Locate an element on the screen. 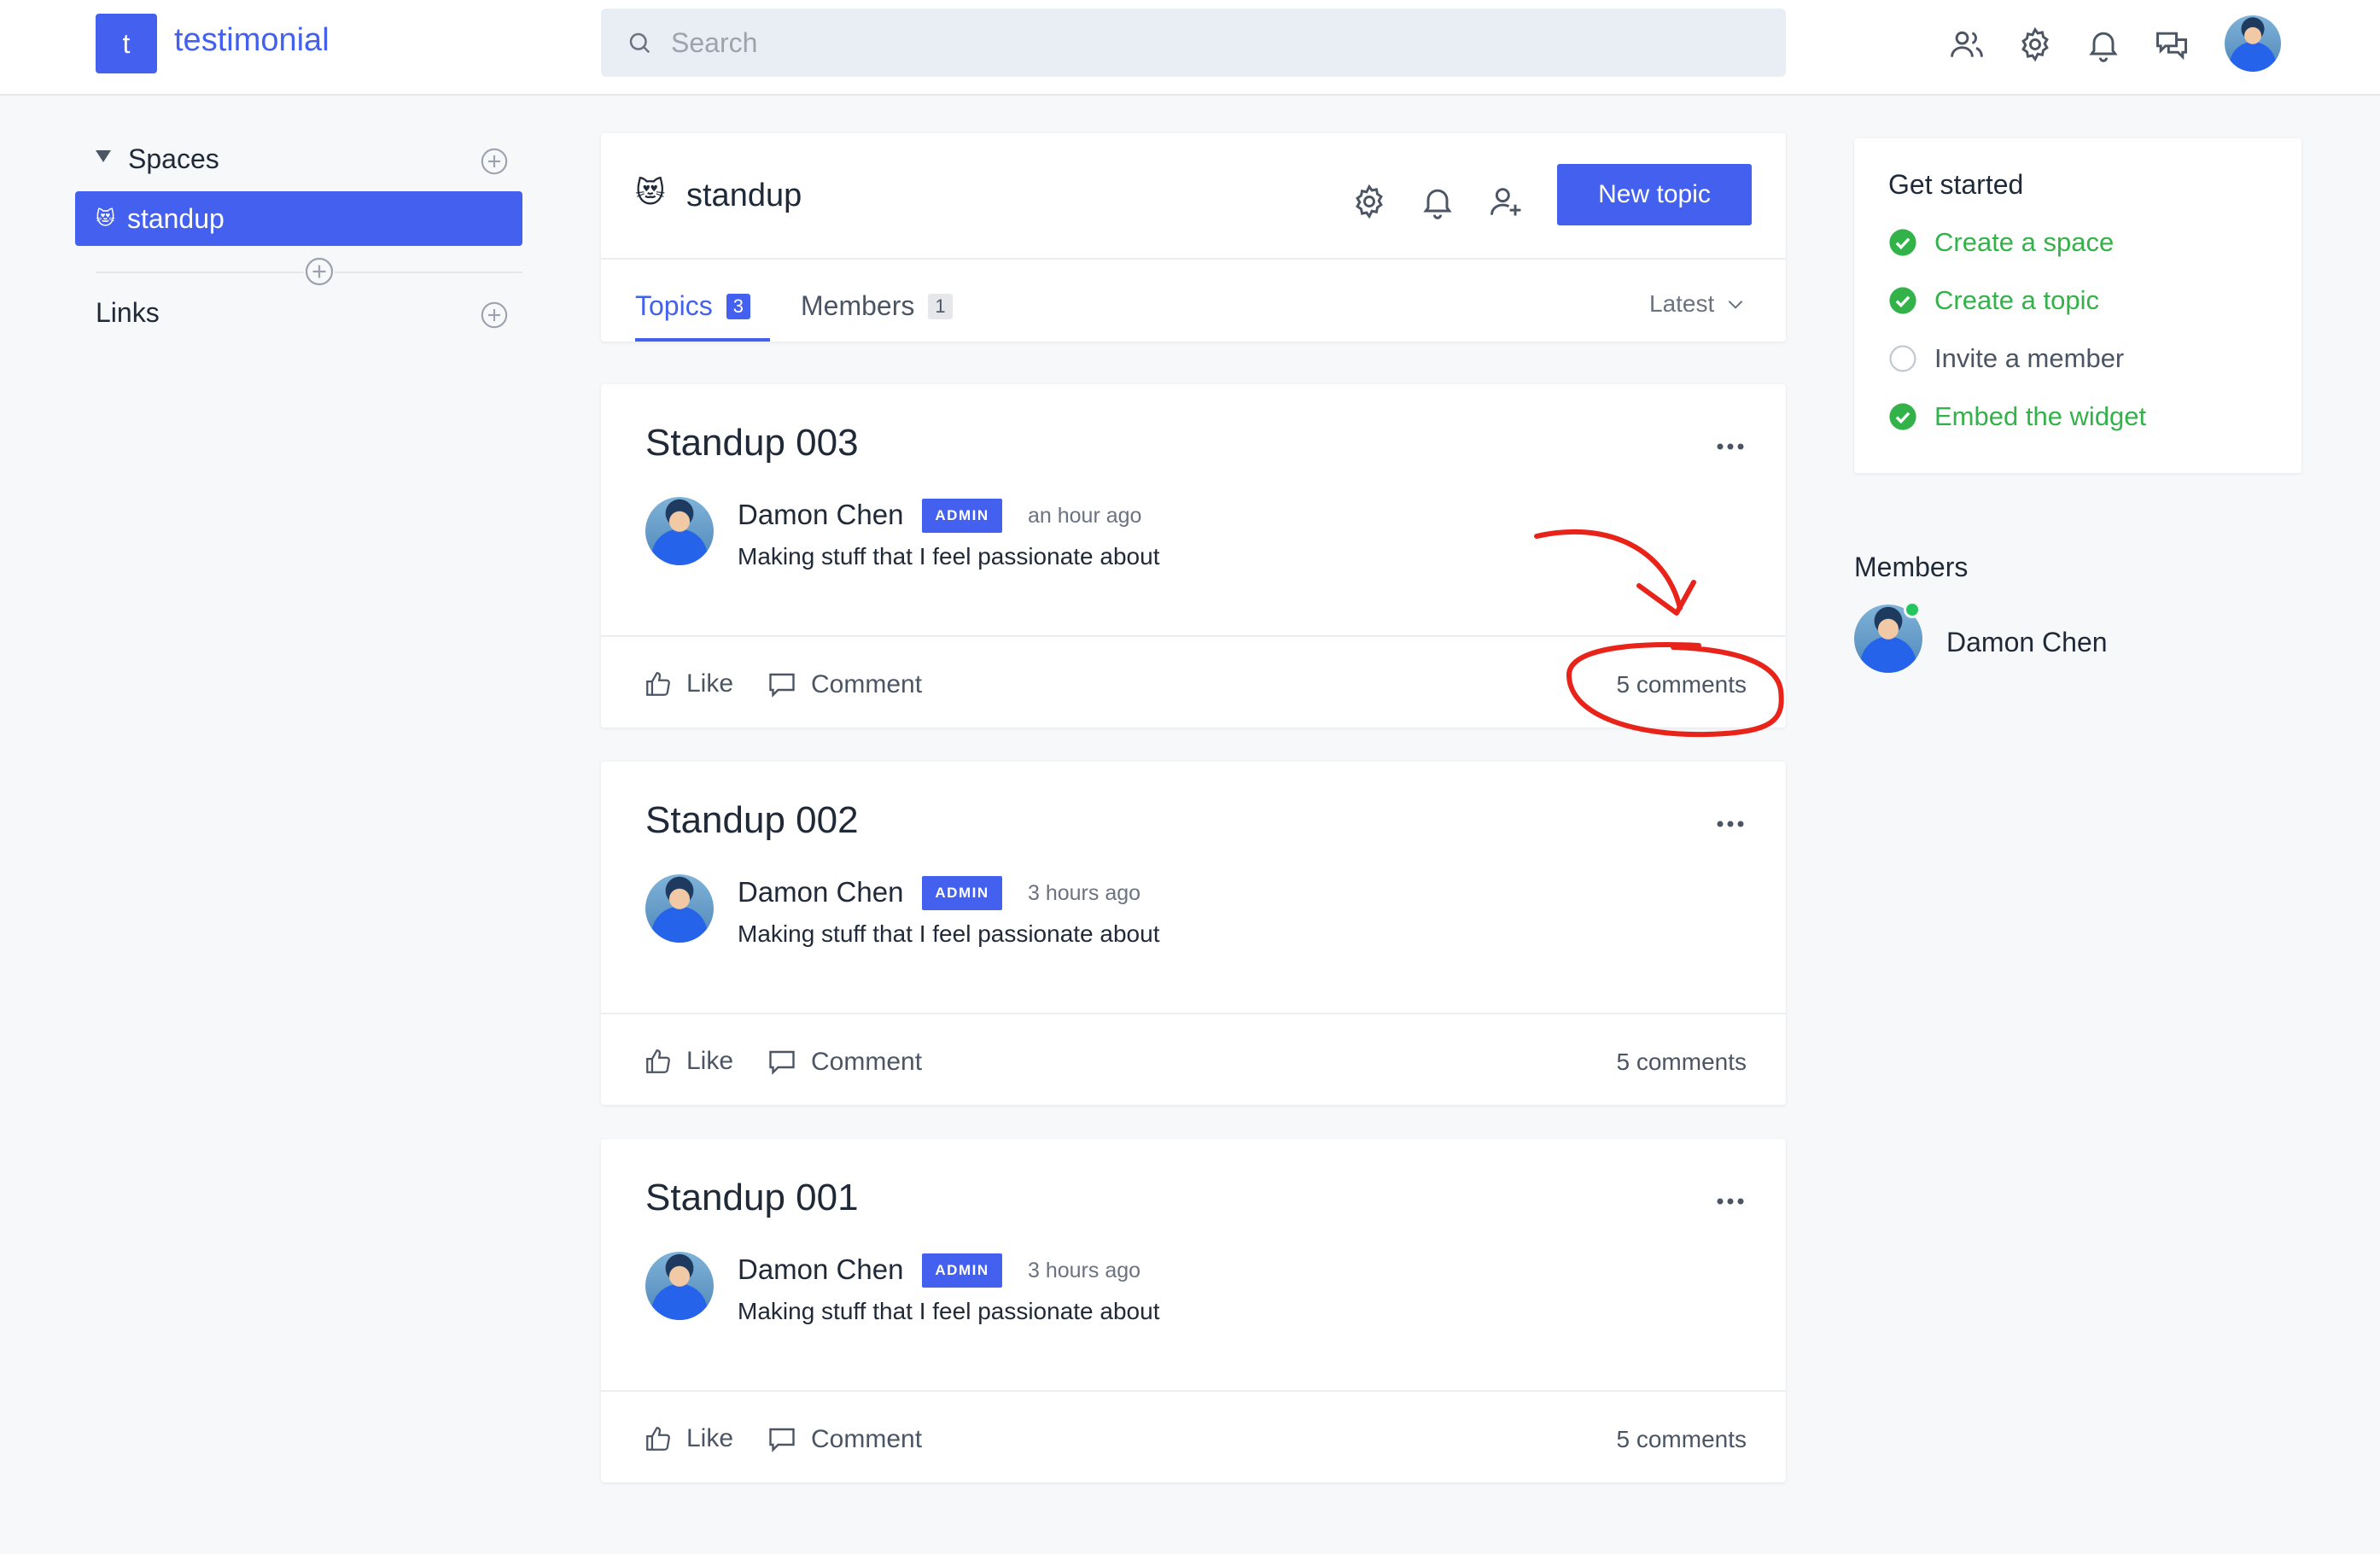  members-icon is located at coordinates (1967, 44).